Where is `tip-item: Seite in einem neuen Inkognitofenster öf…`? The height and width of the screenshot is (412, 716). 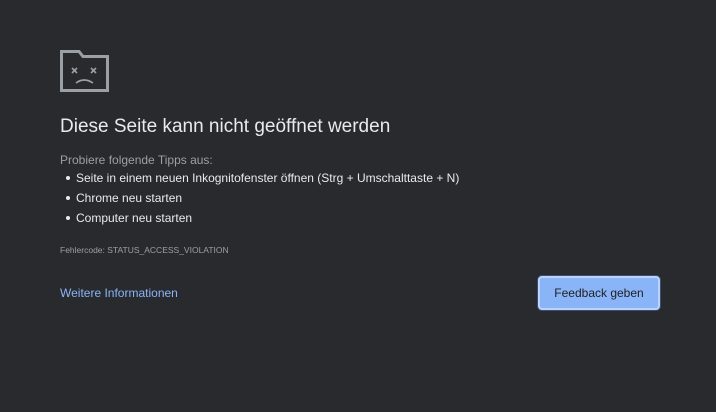 tip-item: Seite in einem neuen Inkognitofenster öf… is located at coordinates (259, 180).